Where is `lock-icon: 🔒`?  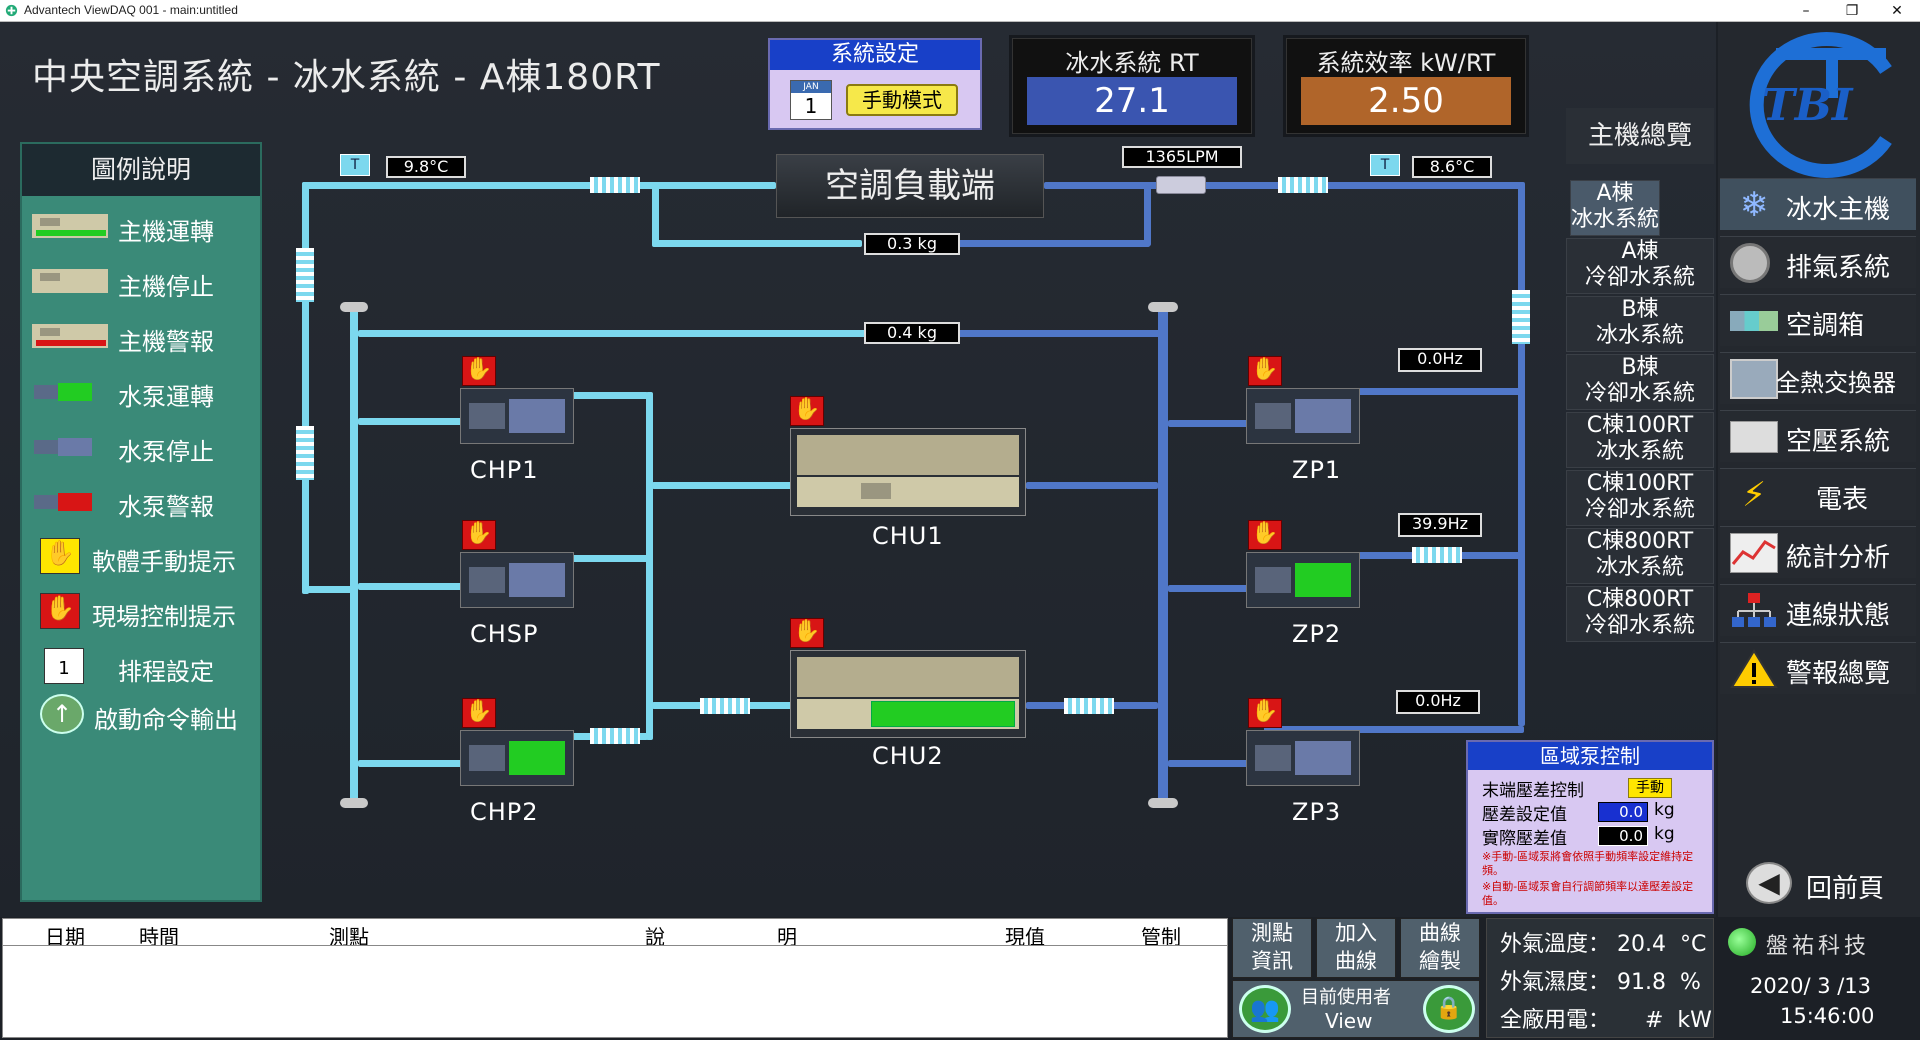
lock-icon: 🔒 is located at coordinates (1449, 1009).